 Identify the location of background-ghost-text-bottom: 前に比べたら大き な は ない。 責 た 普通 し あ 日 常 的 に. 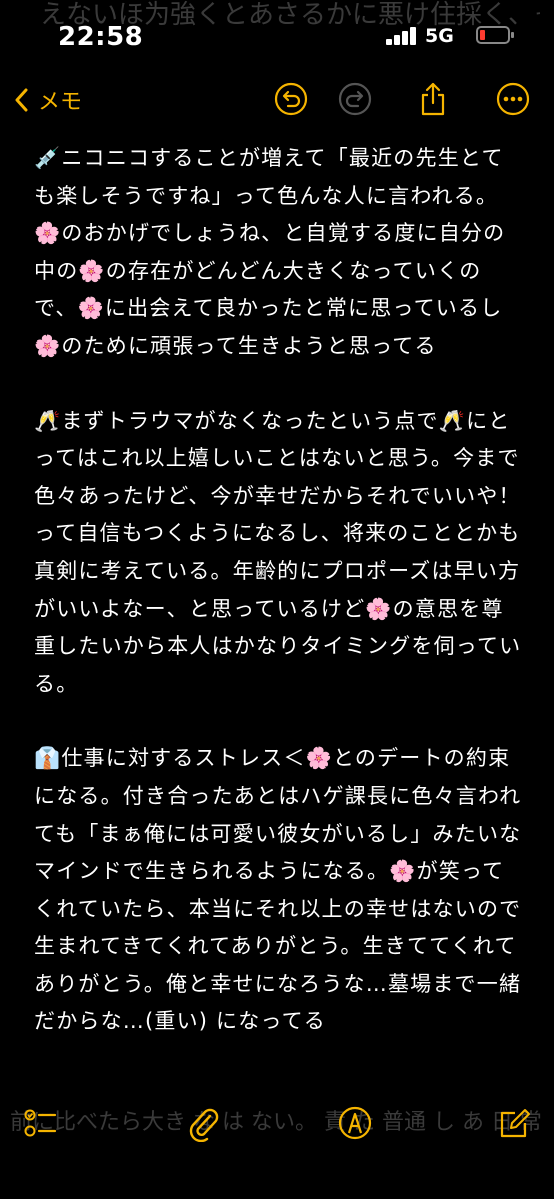
(280, 1122).